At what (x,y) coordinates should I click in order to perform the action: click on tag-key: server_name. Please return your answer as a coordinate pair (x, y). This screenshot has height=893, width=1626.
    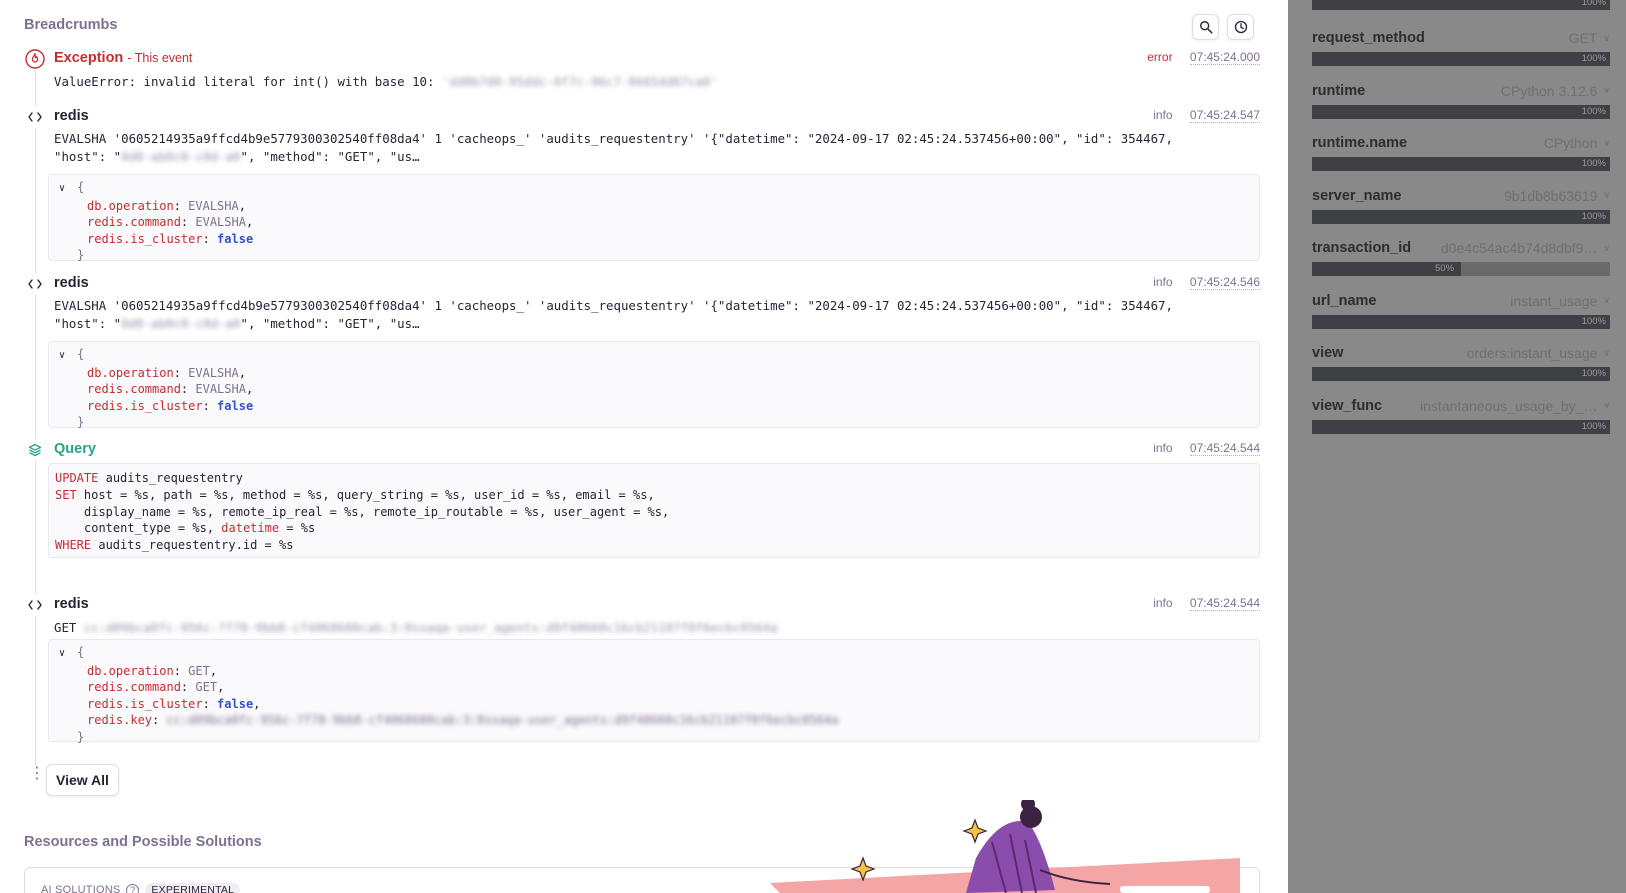
    Looking at the image, I should click on (1357, 195).